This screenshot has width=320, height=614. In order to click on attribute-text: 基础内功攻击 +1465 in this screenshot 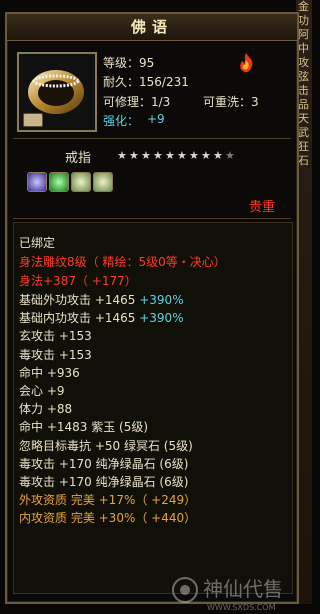, I will do `click(79, 318)`.